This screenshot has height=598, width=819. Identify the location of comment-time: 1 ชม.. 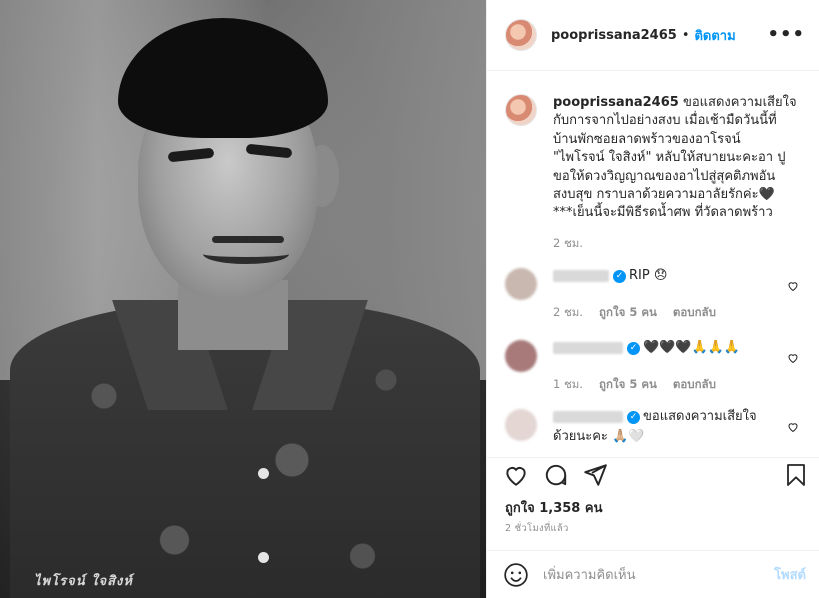
(568, 384).